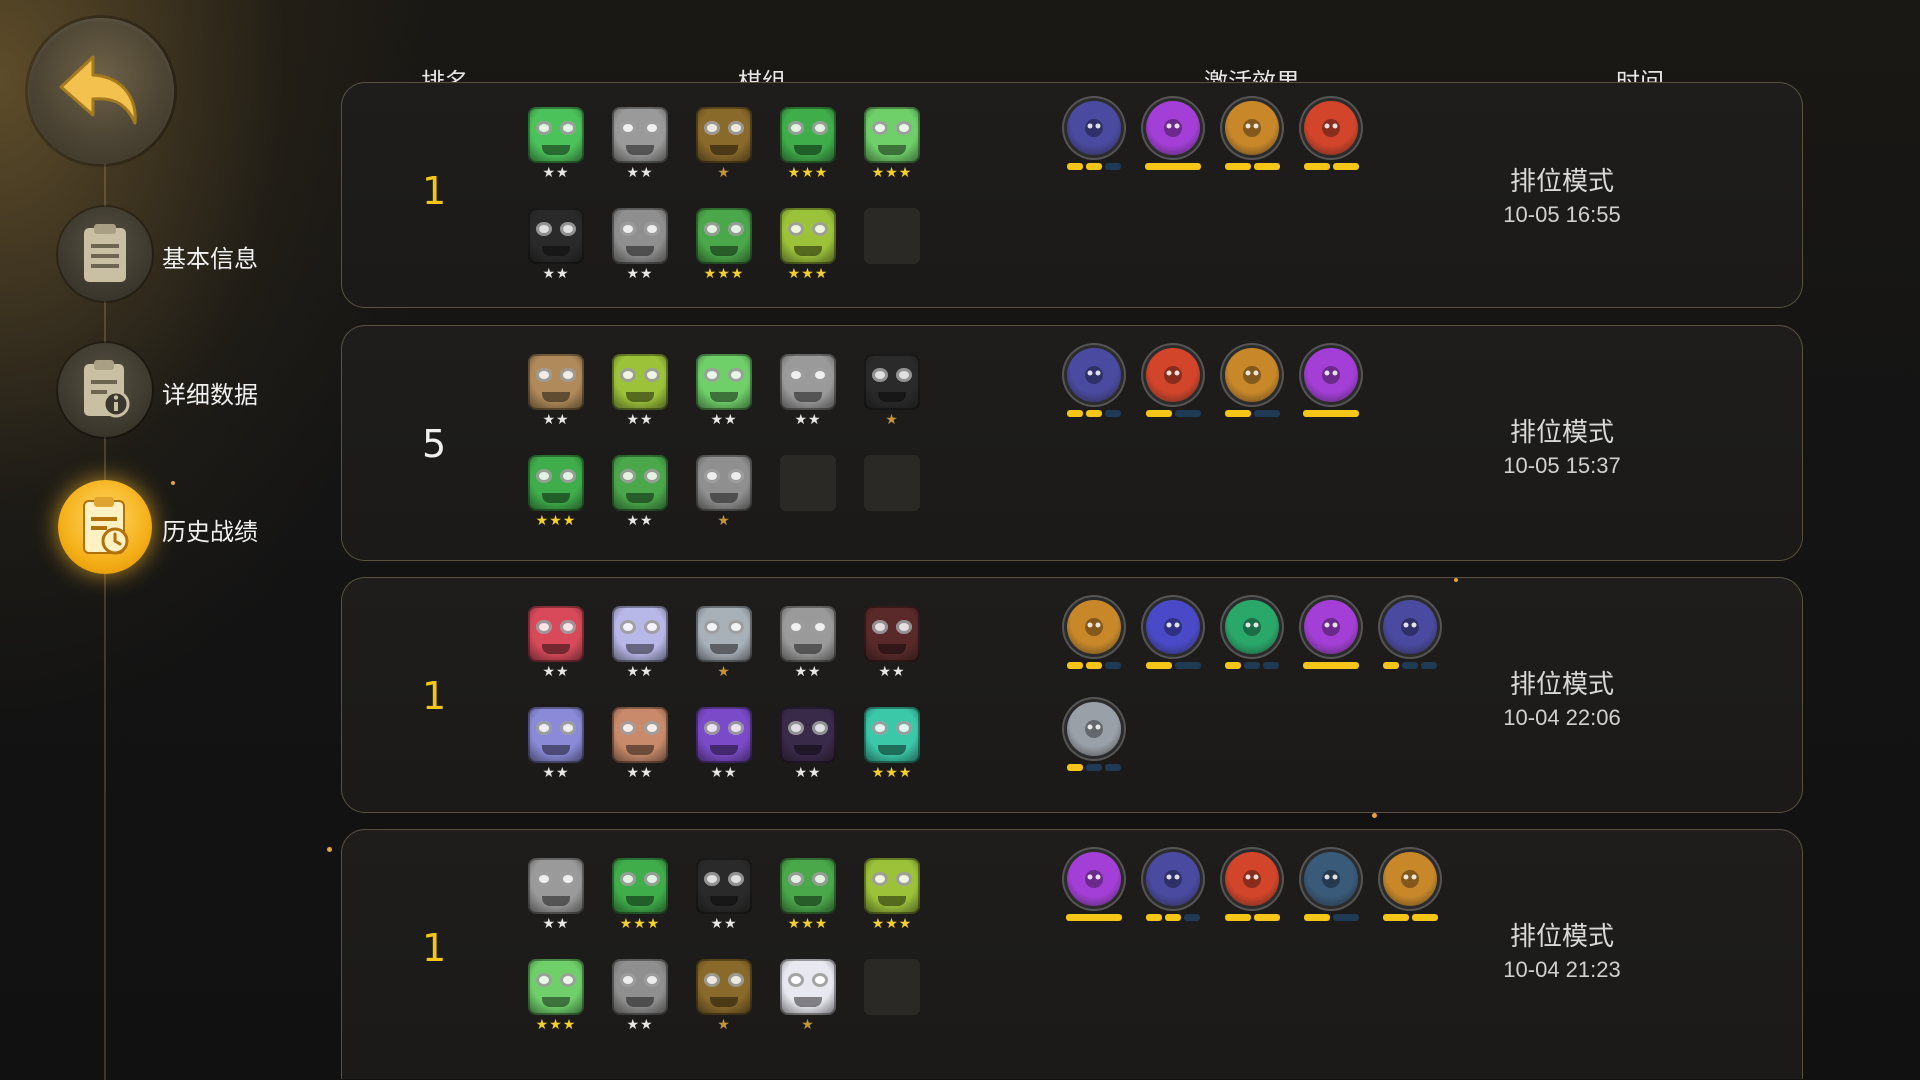 Image resolution: width=1920 pixels, height=1080 pixels. What do you see at coordinates (556, 395) in the screenshot?
I see `unit-wood-mummy: ★★` at bounding box center [556, 395].